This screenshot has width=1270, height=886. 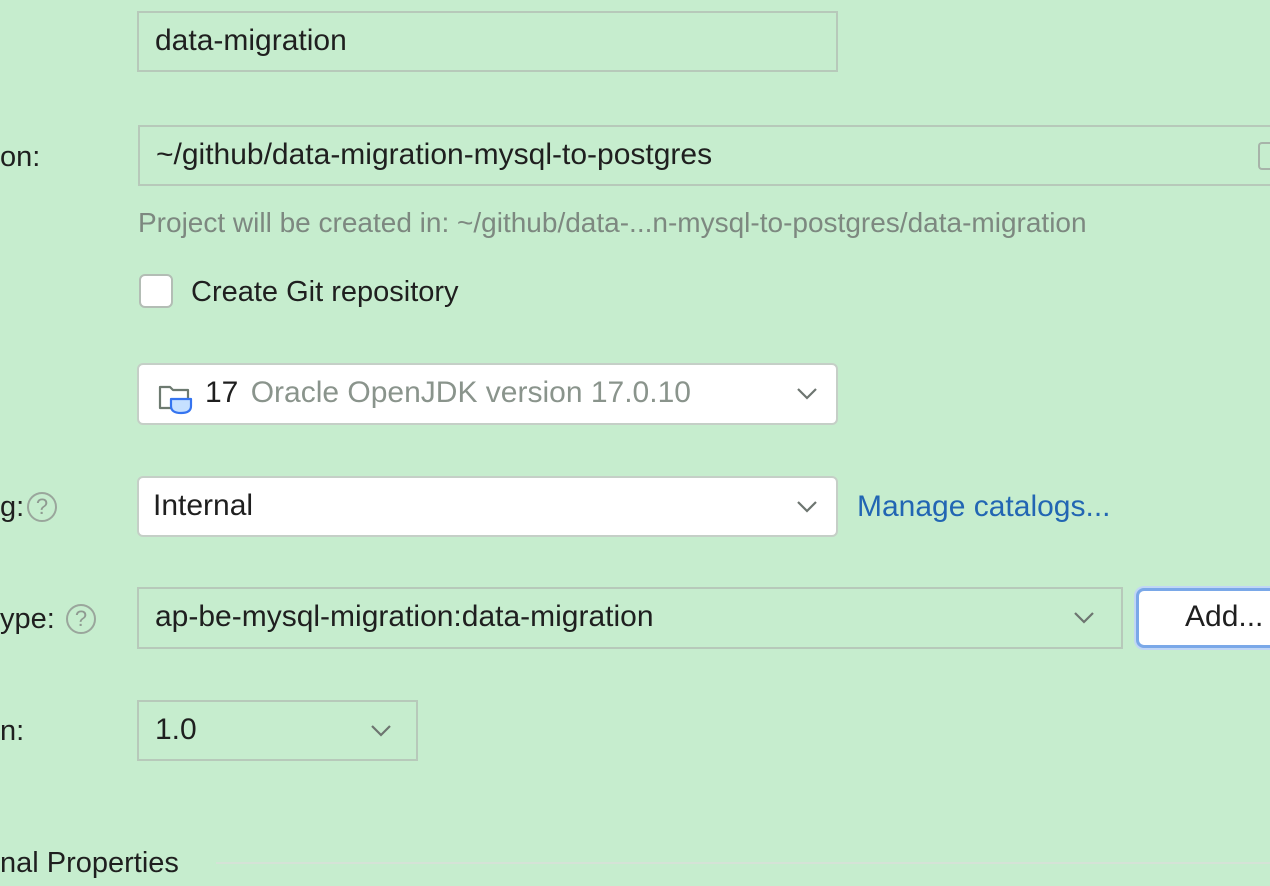 I want to click on archetype-help-icon: ?, so click(x=81, y=619).